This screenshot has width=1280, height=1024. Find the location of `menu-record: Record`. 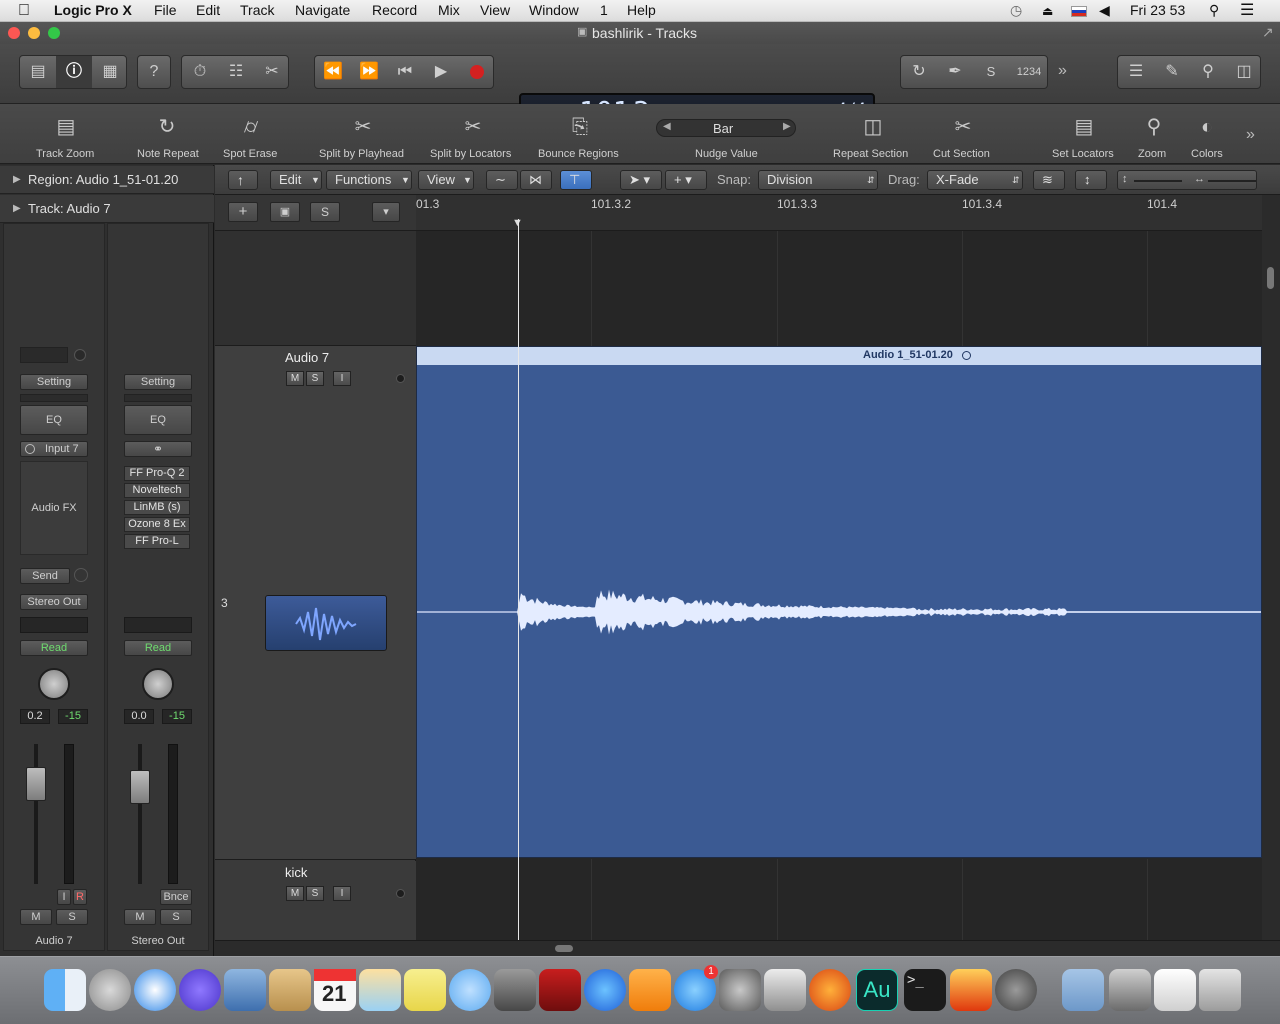

menu-record: Record is located at coordinates (394, 10).